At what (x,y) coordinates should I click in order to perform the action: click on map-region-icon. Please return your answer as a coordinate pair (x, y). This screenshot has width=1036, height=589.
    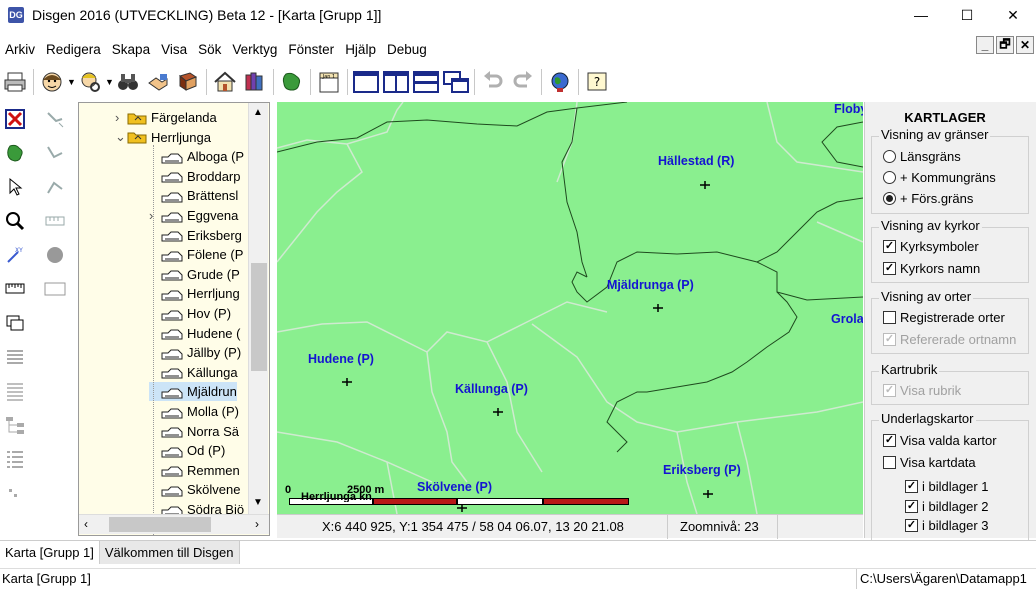
    Looking at the image, I should click on (15, 153).